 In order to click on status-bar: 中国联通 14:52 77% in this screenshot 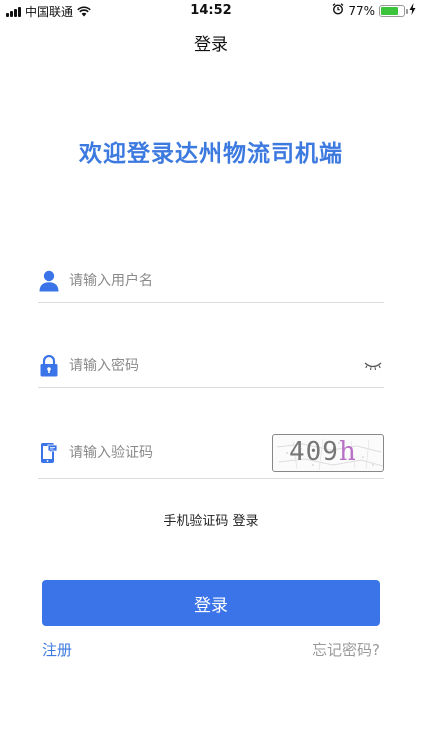, I will do `click(211, 11)`.